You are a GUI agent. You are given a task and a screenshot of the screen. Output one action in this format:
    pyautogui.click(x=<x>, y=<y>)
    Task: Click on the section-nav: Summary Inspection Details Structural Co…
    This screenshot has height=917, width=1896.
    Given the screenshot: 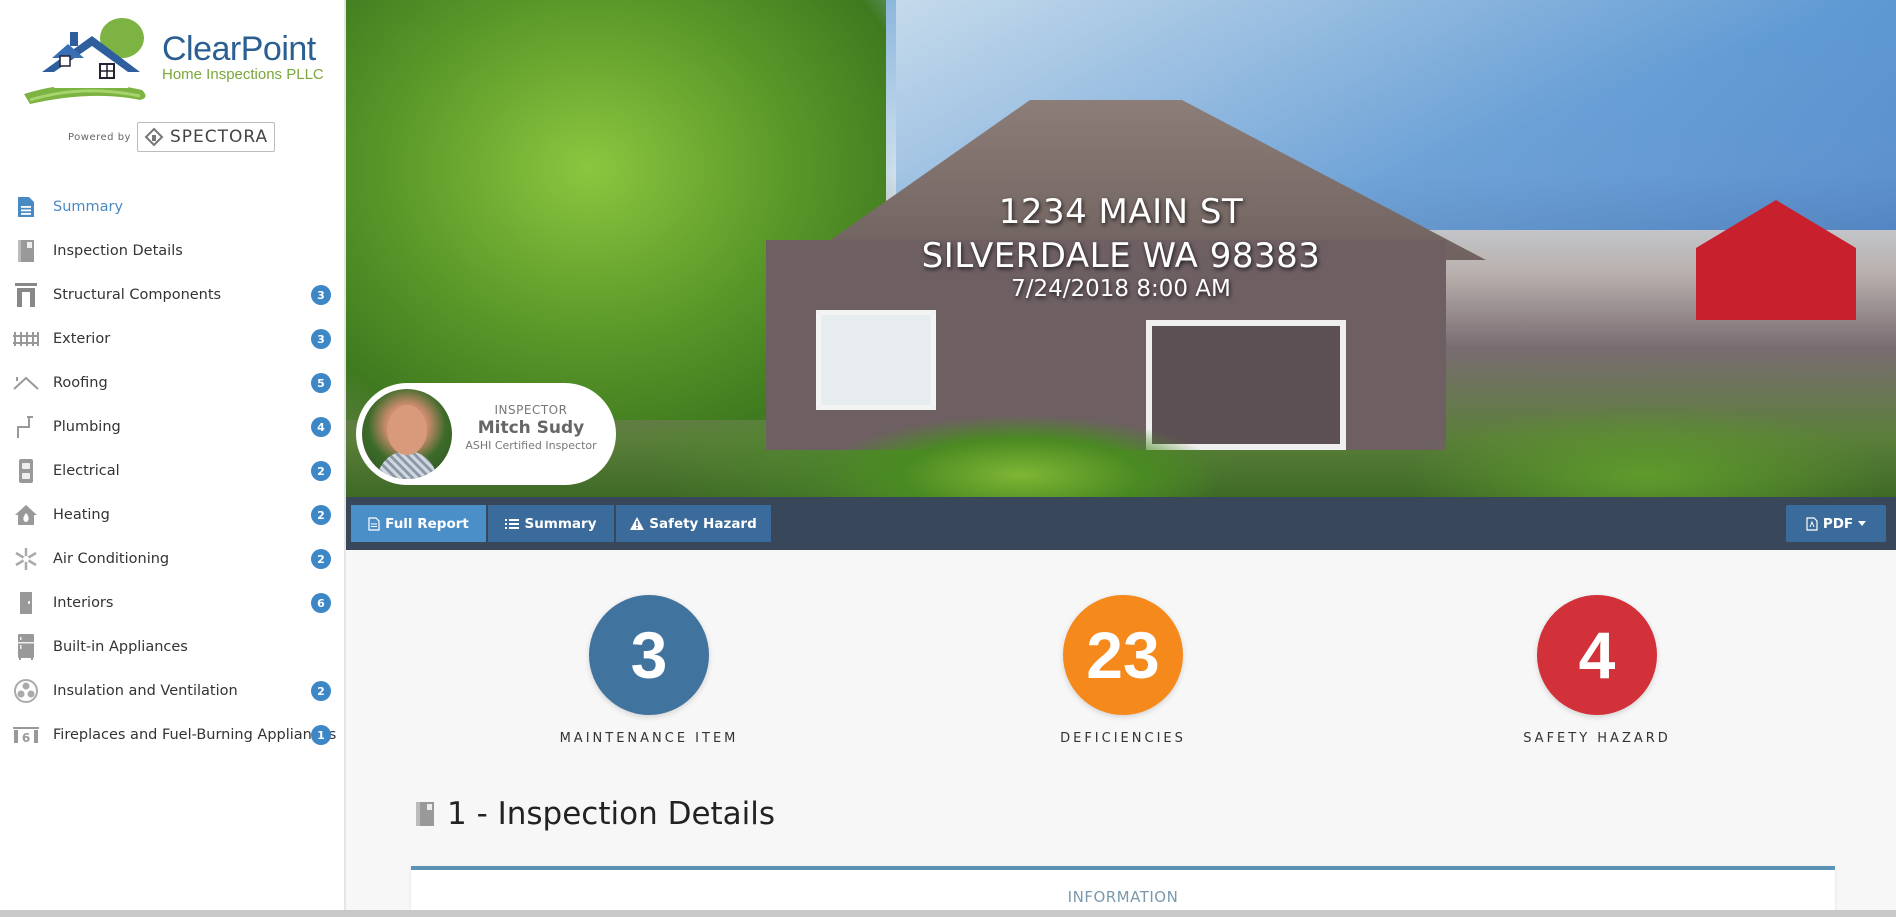 What is the action you would take?
    pyautogui.click(x=172, y=471)
    